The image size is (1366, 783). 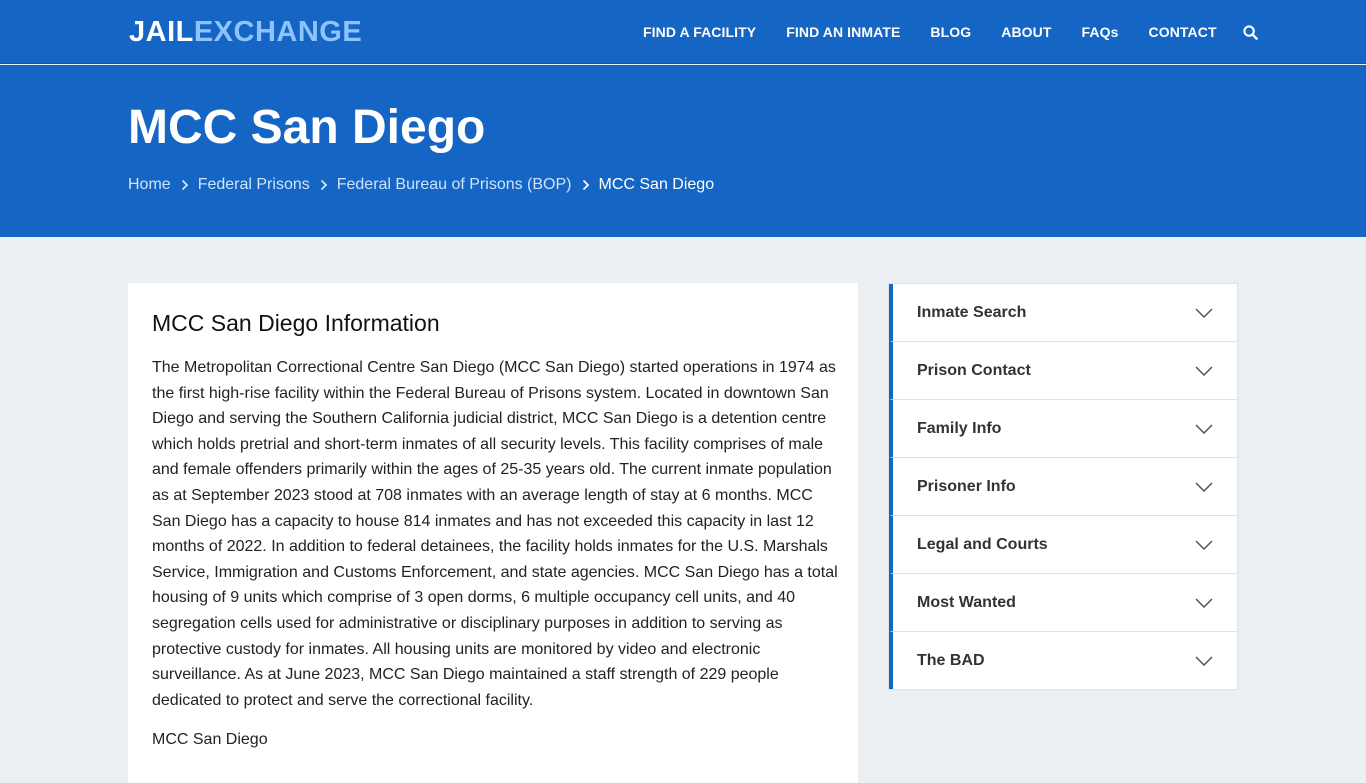 I want to click on sidebar-item-label: Legal and Courts, so click(x=982, y=544).